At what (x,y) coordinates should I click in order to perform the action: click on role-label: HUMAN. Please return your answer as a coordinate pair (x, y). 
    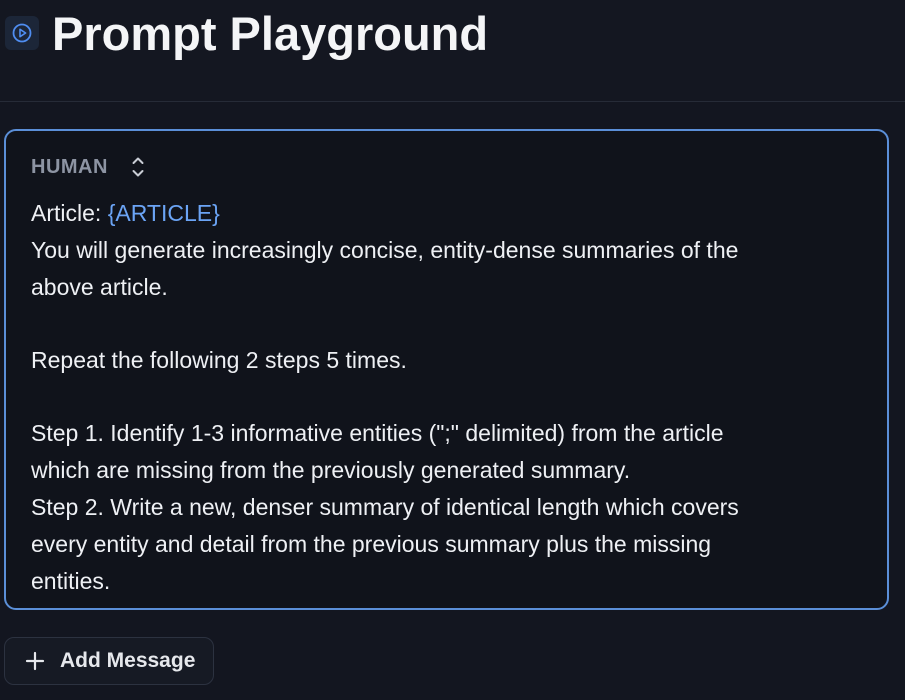
    Looking at the image, I should click on (69, 166).